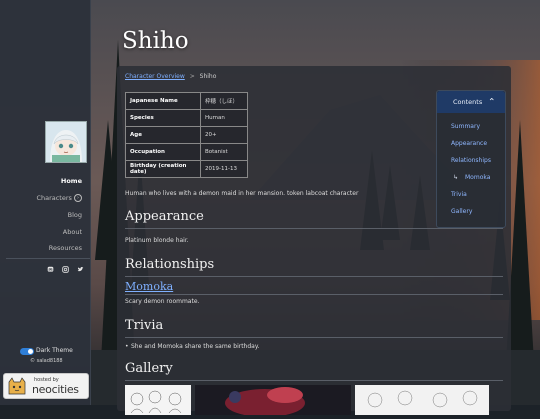 The width and height of the screenshot is (540, 419). Describe the element at coordinates (66, 142) in the screenshot. I see `avatar` at that location.